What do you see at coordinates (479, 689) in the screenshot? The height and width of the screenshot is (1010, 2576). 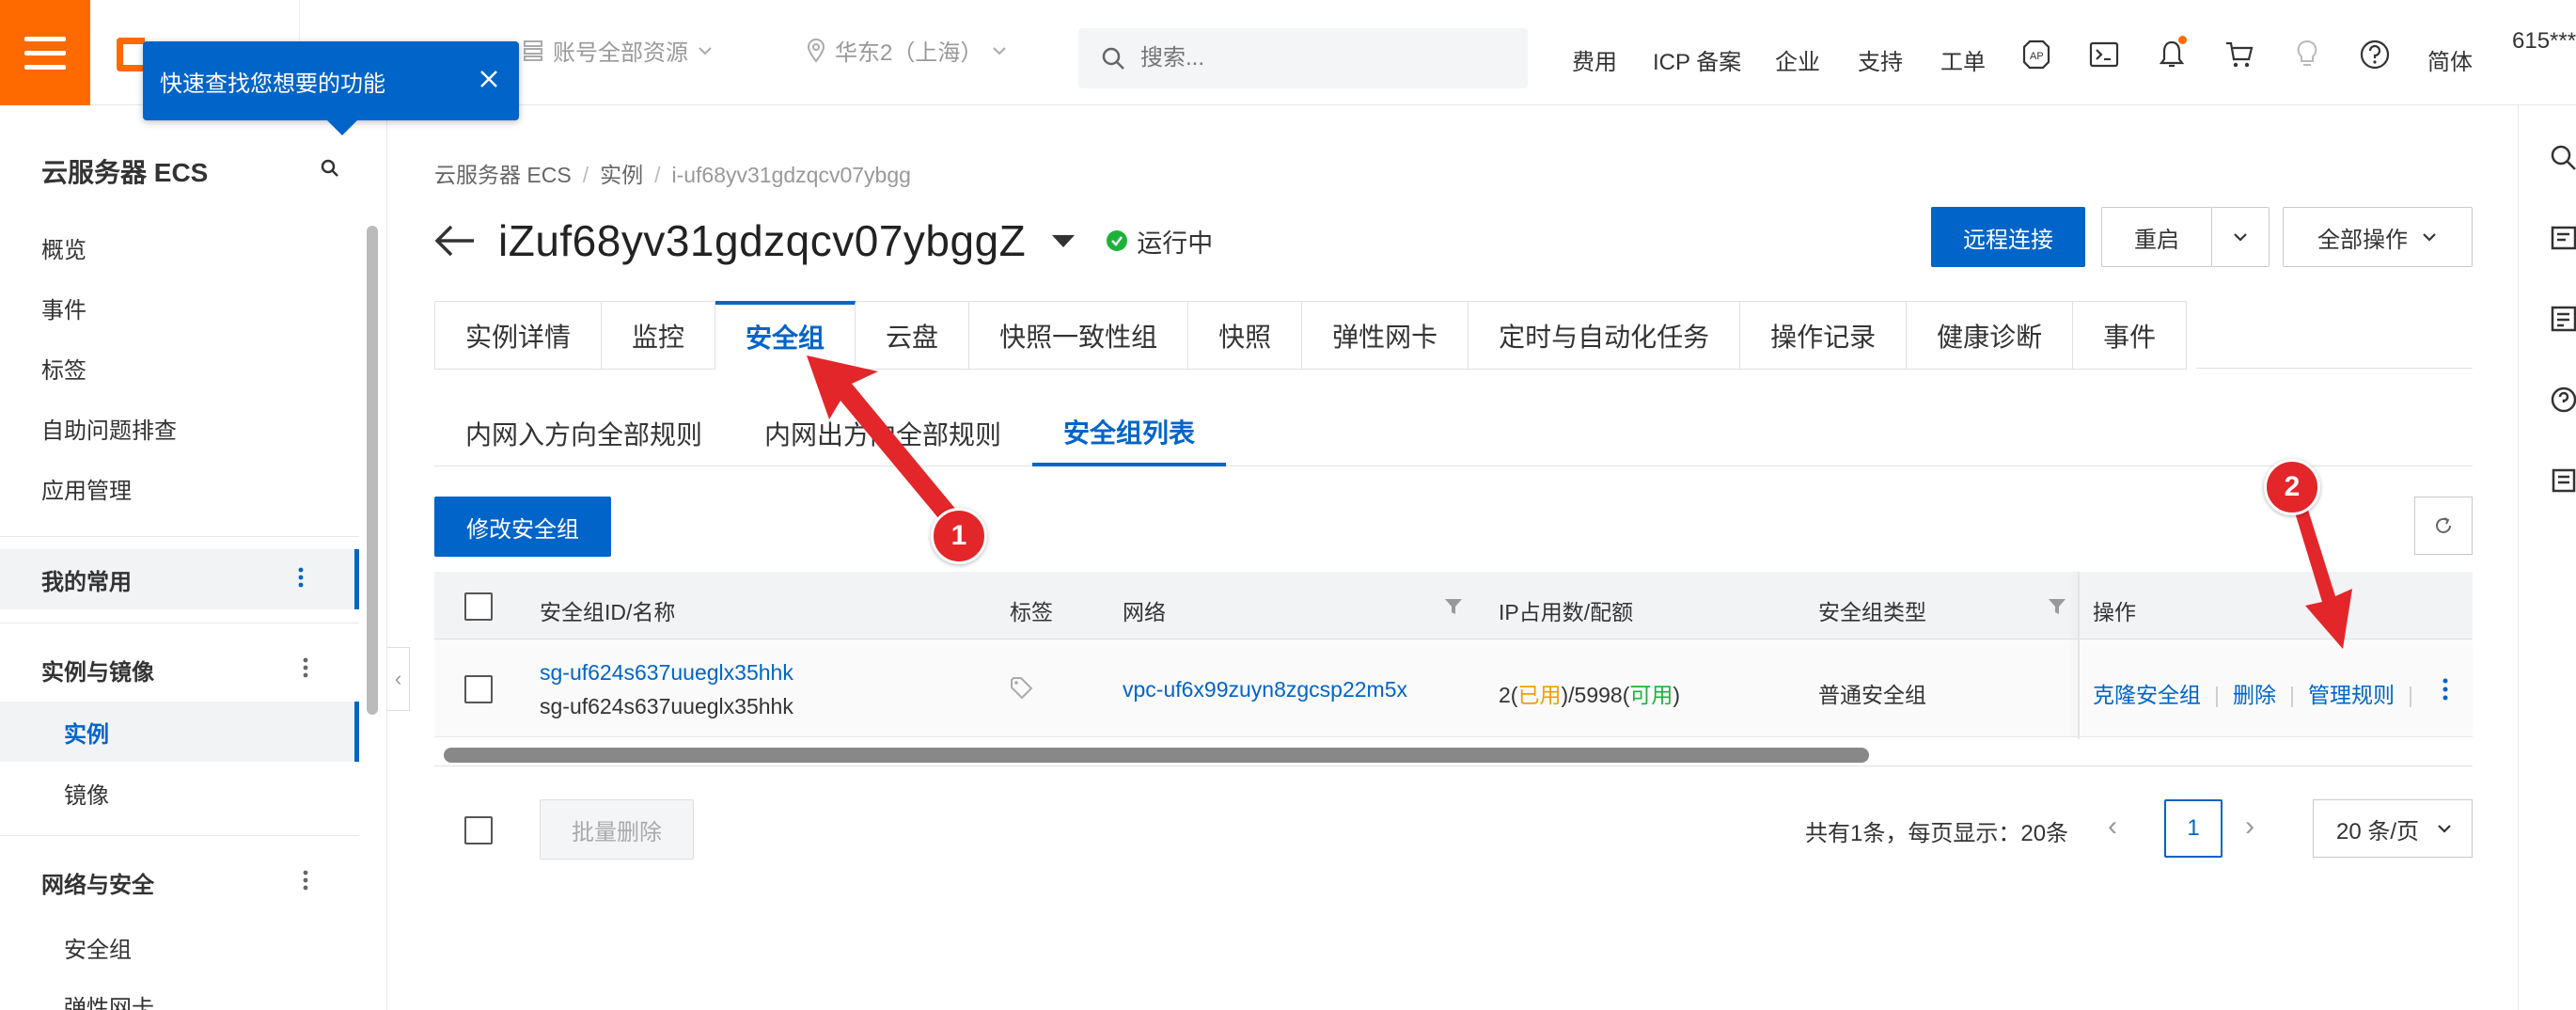 I see `row-checkbox` at bounding box center [479, 689].